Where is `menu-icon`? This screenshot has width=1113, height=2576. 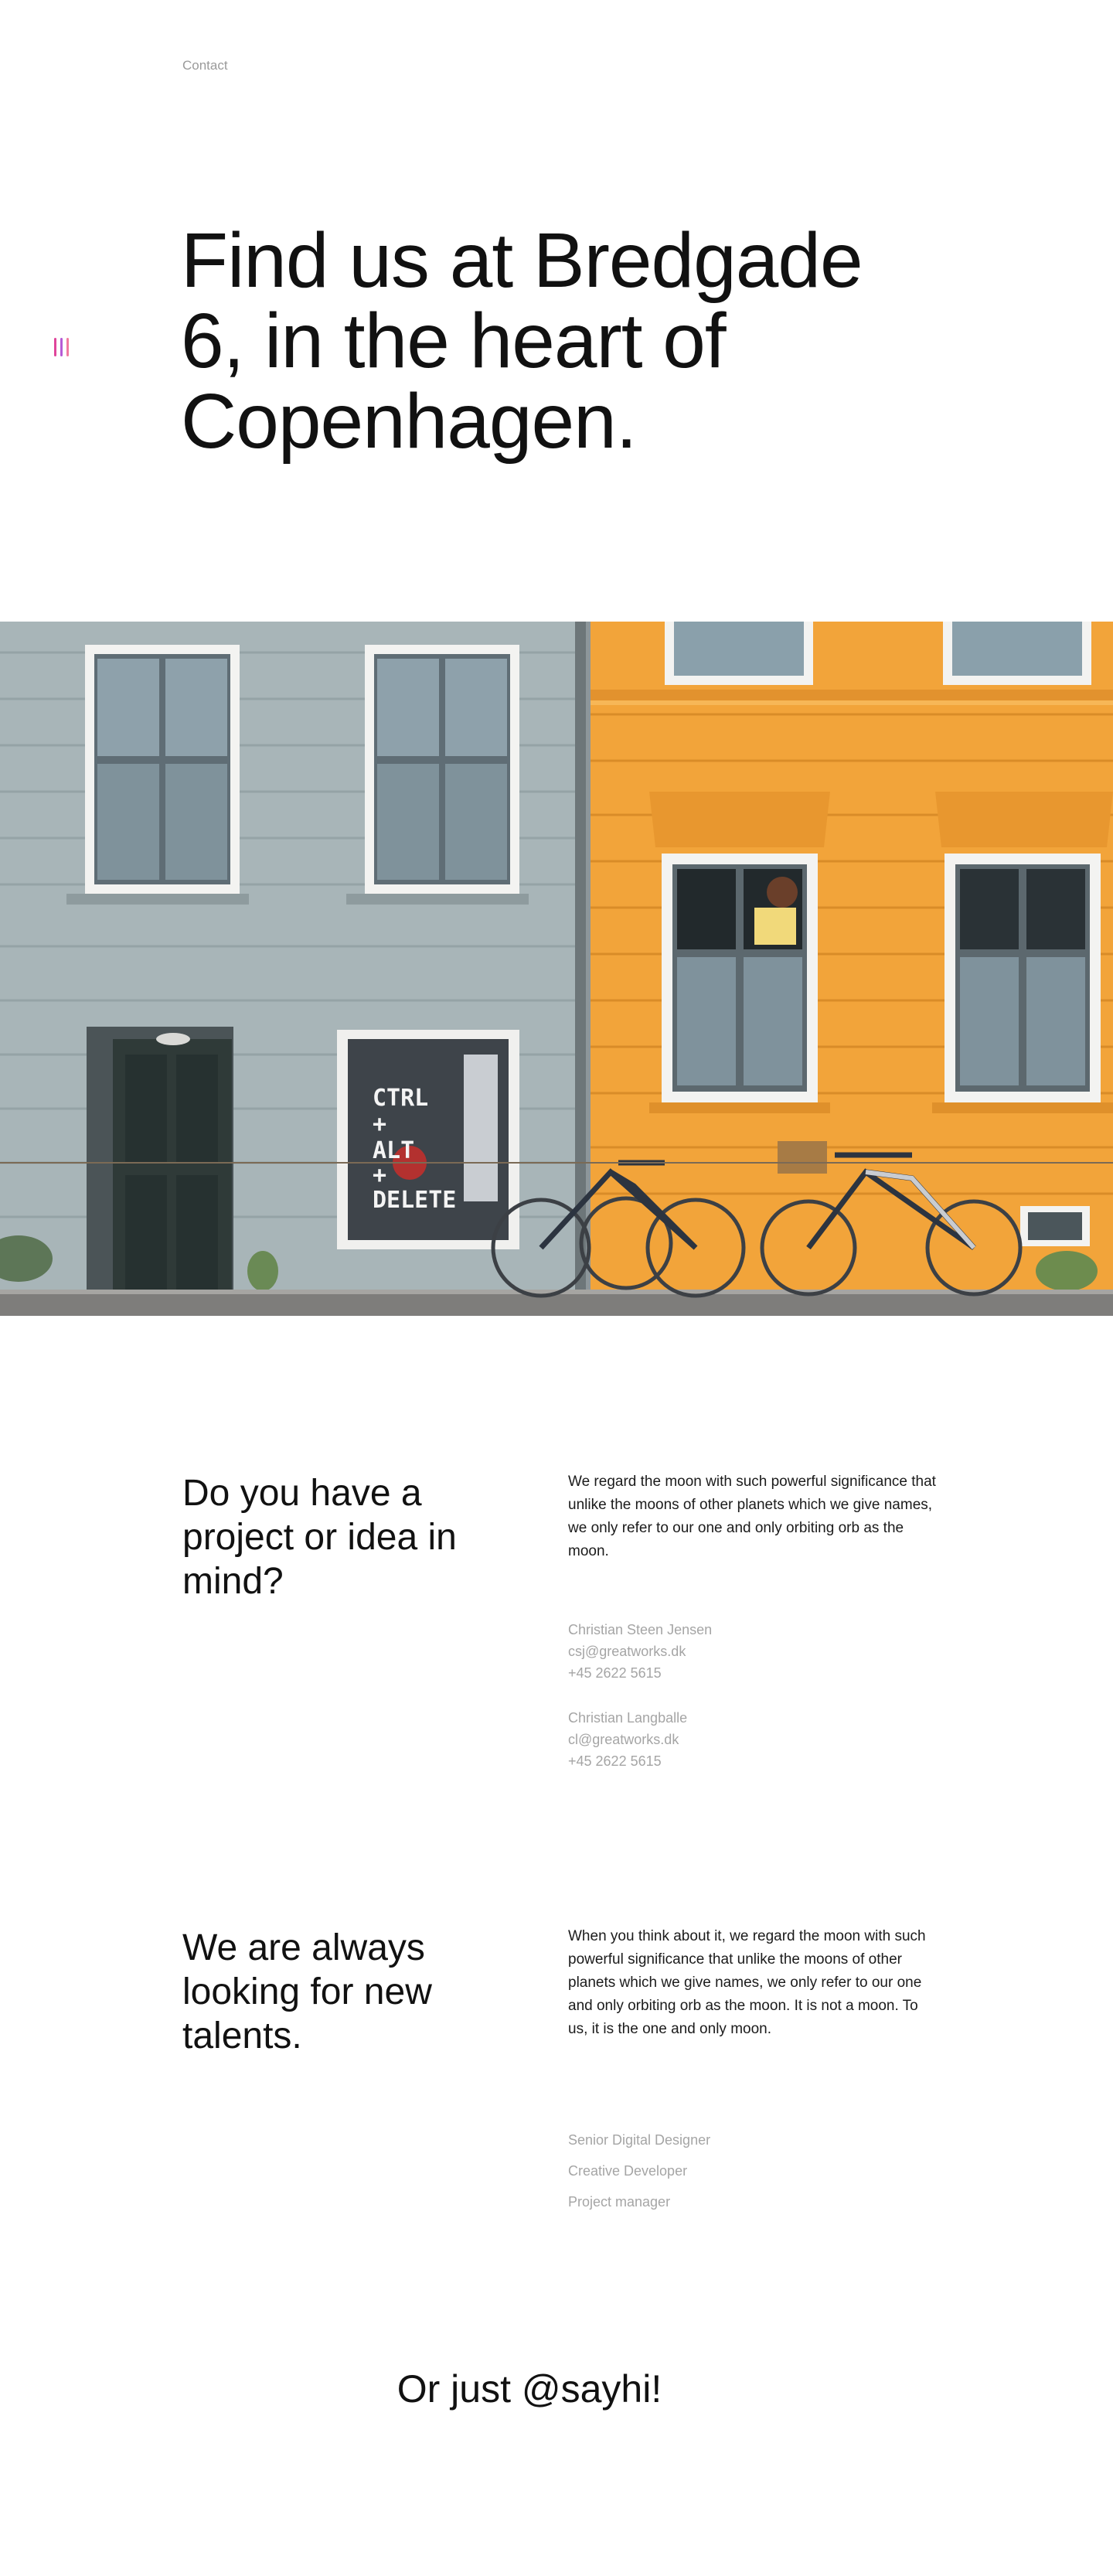
menu-icon is located at coordinates (62, 347).